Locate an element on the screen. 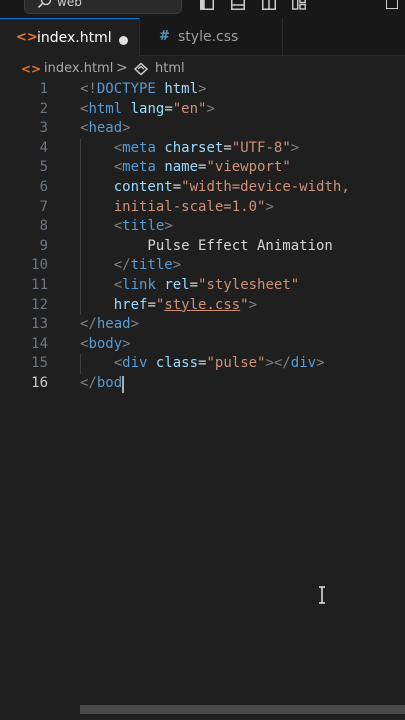 The height and width of the screenshot is (720, 405). tab-index-html: <> index.html is located at coordinates (70, 37).